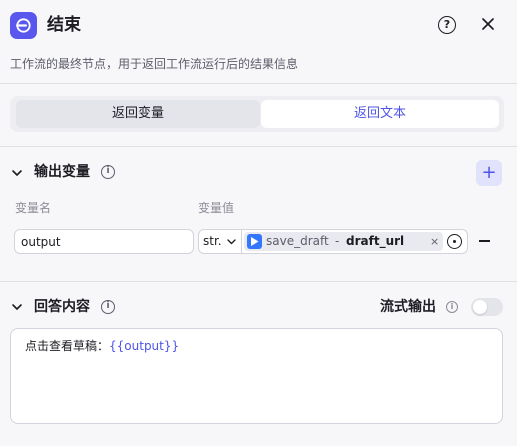  I want to click on tab-return-text: 返回文本, so click(380, 114).